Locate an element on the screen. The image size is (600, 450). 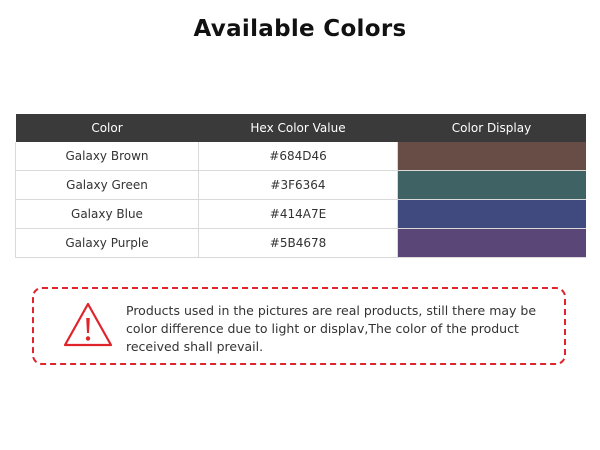
column-header-hex: Hex Color Value is located at coordinates (298, 128).